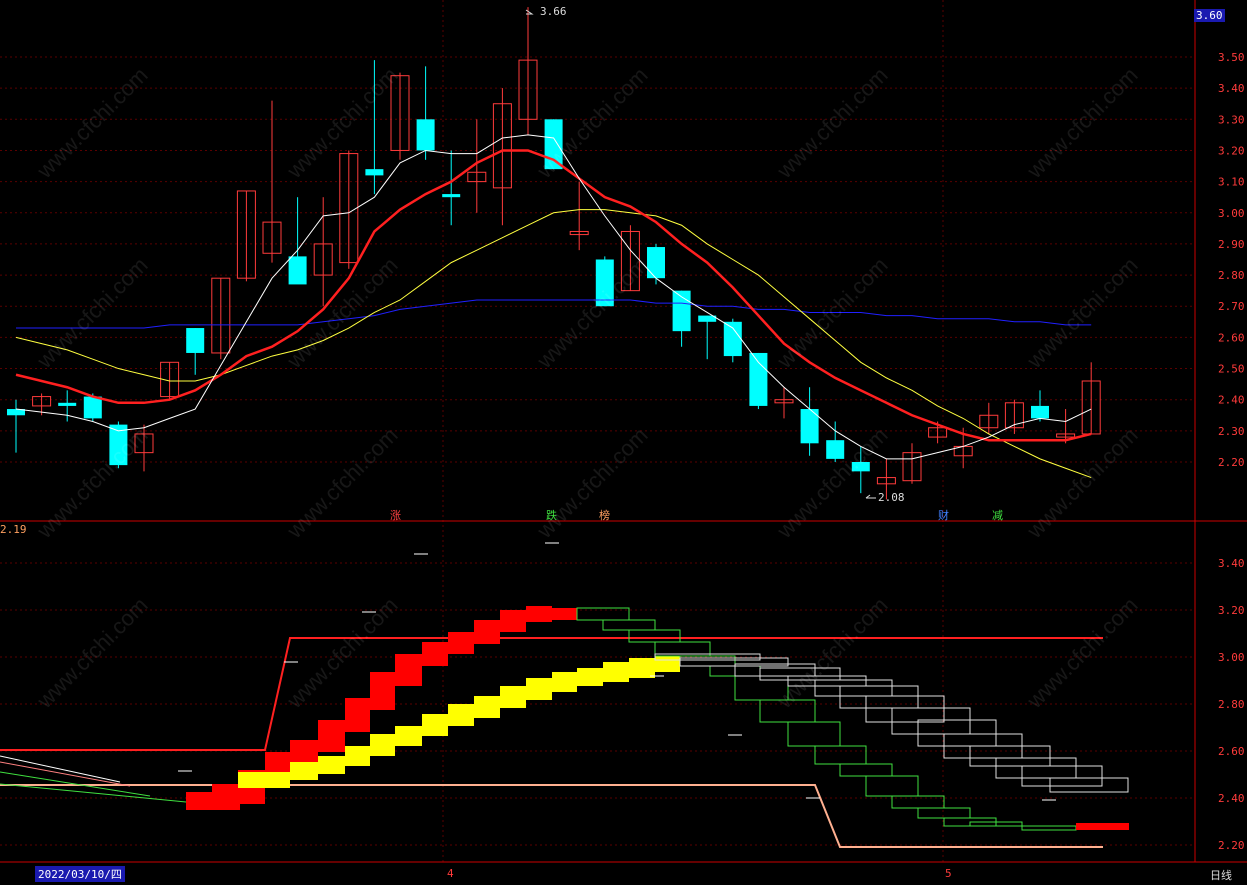  What do you see at coordinates (1102, 826) in the screenshot?
I see `final-red-block` at bounding box center [1102, 826].